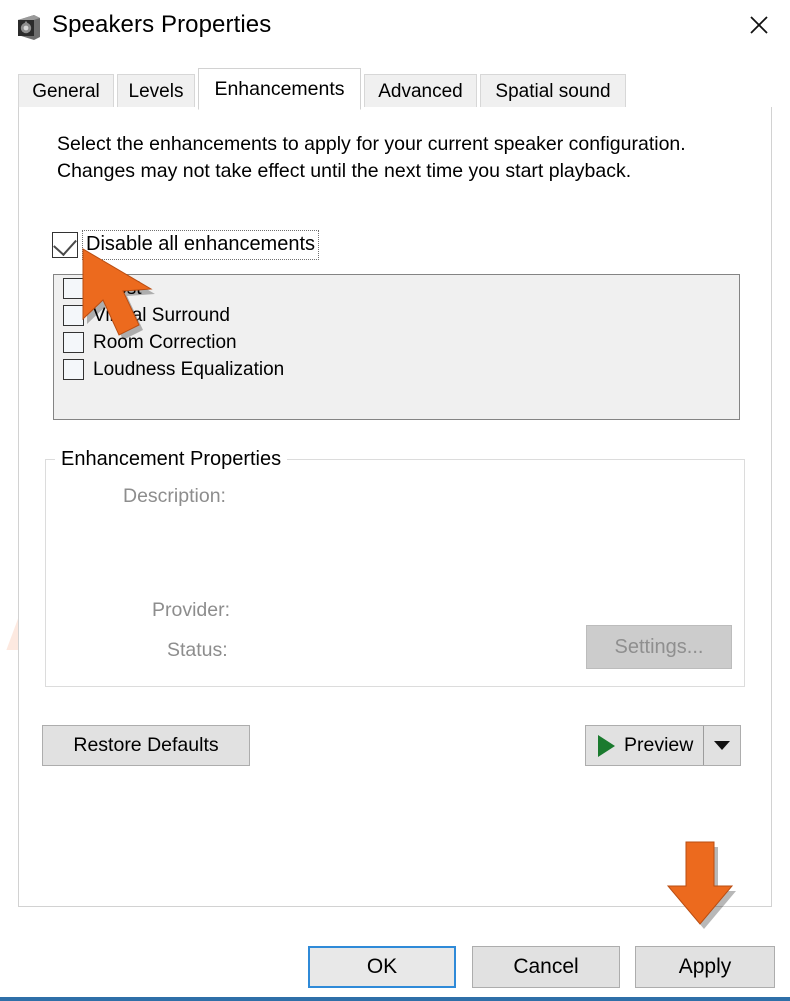  I want to click on tab-enhancements: Enhancements, so click(279, 89).